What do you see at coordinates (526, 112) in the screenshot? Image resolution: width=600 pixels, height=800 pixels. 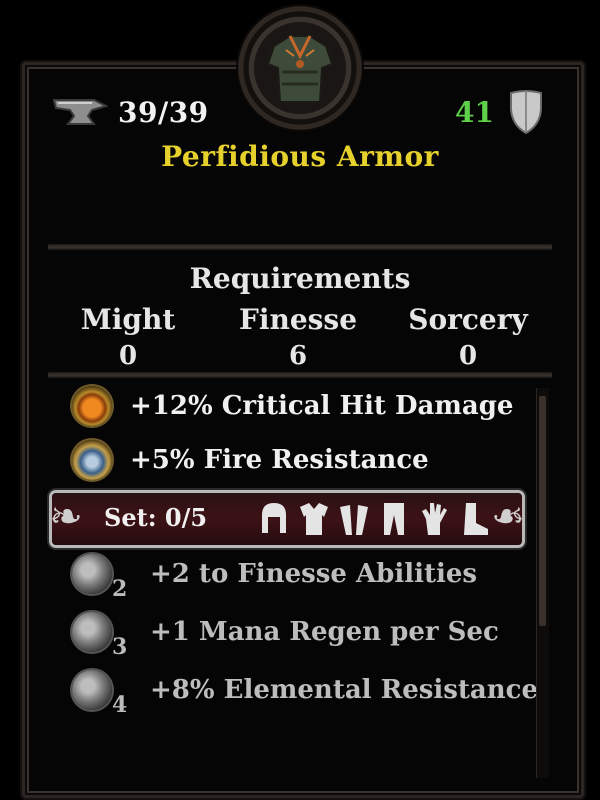 I see `shield-icon` at bounding box center [526, 112].